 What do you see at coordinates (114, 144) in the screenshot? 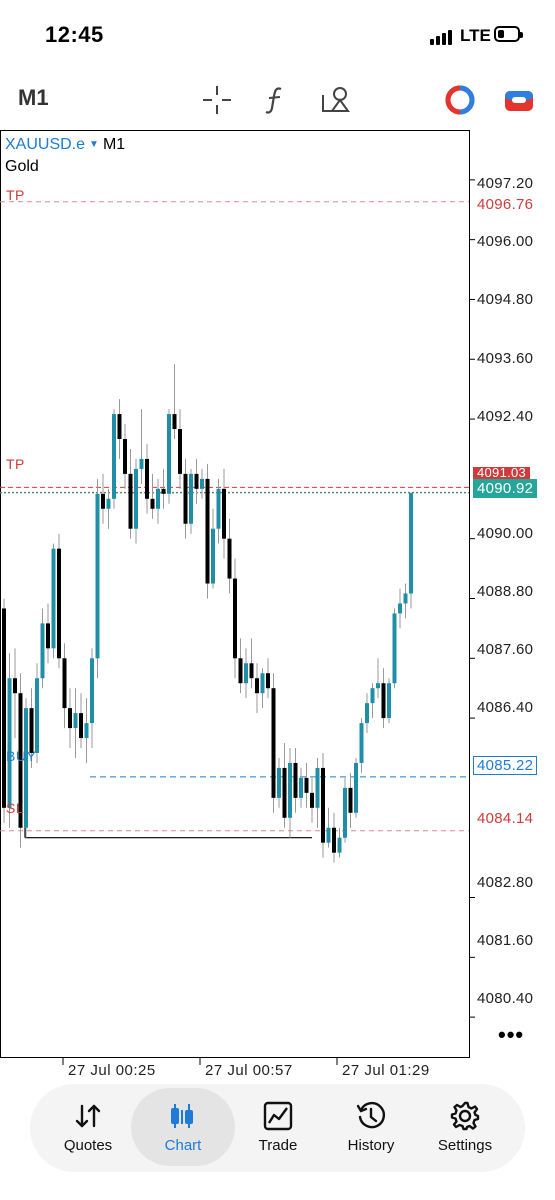
I see `symbol-timeframe: M1` at bounding box center [114, 144].